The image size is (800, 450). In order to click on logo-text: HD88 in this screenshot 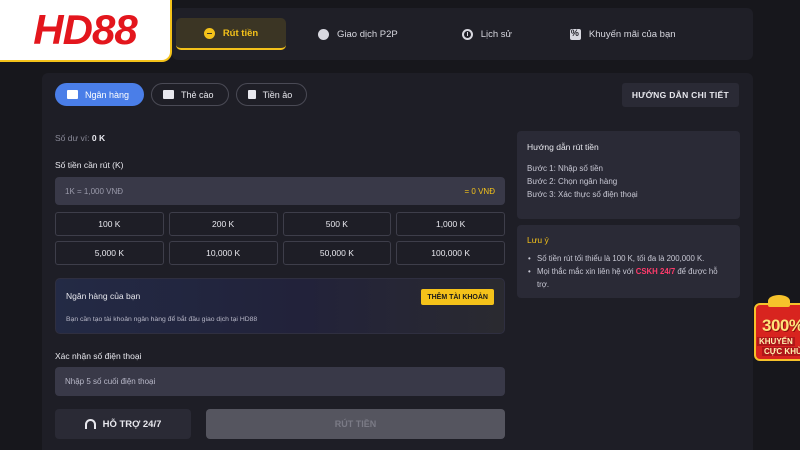, I will do `click(85, 29)`.